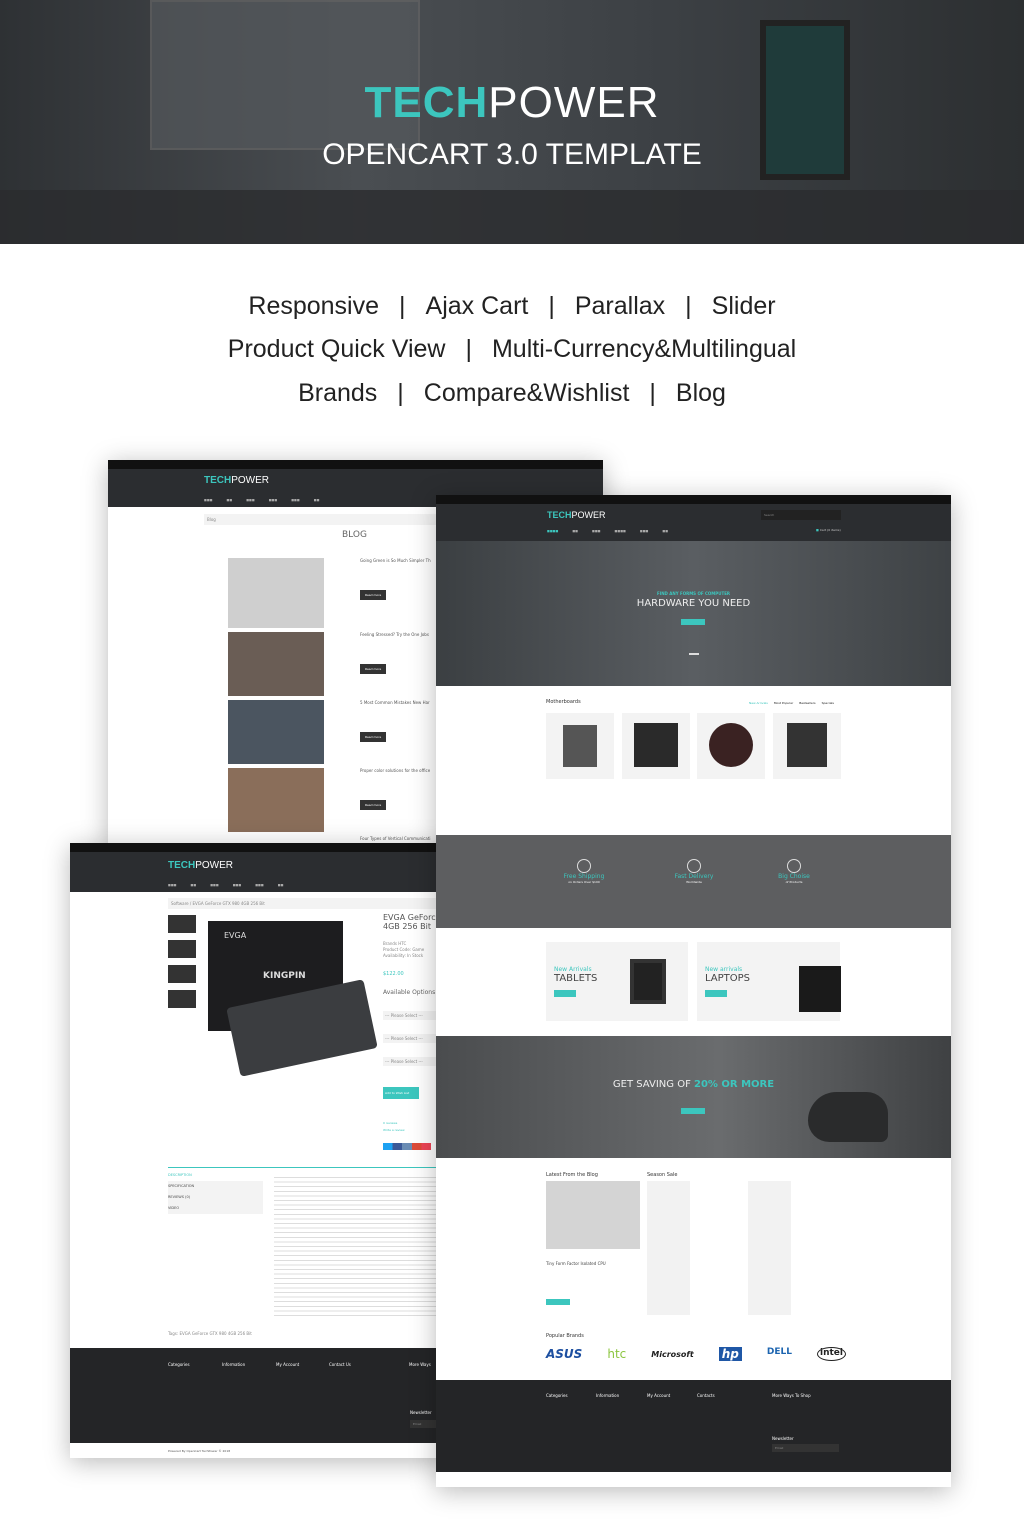 This screenshot has height=1536, width=1024. Describe the element at coordinates (260, 872) in the screenshot. I see `decor: TECHPOWER ■■■ ■■ ■■■ ■■■ ■■■ ■■` at that location.